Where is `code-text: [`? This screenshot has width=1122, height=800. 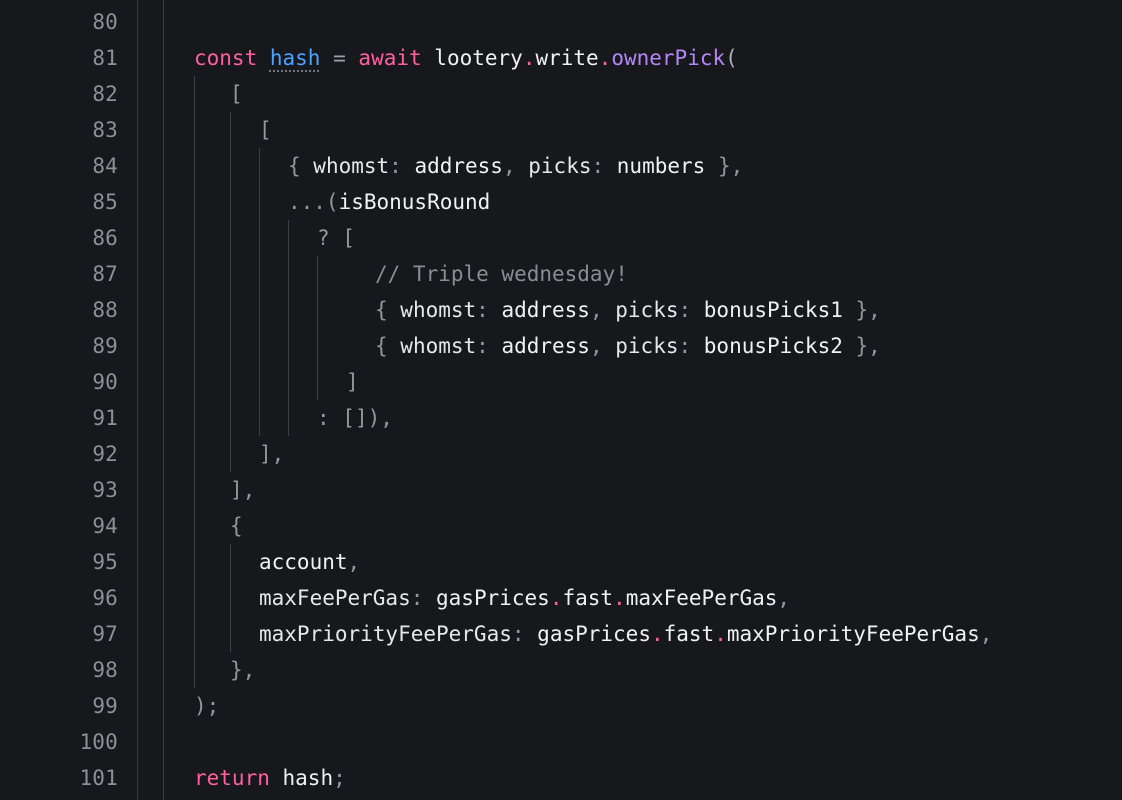 code-text: [ is located at coordinates (265, 130).